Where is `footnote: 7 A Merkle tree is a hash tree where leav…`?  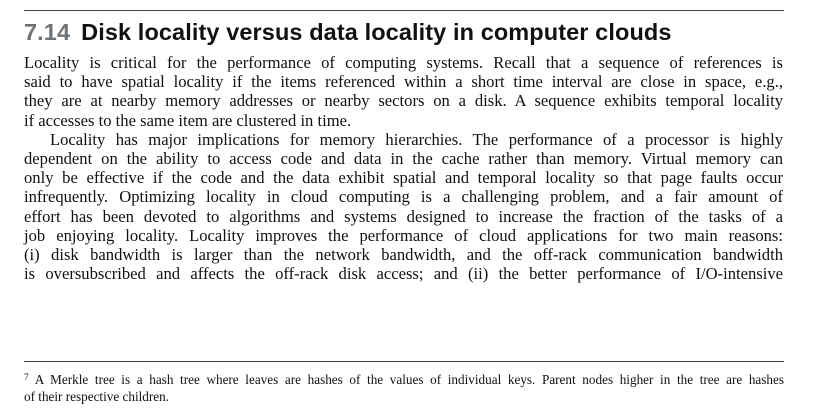
footnote: 7 A Merkle tree is a hash tree where leav… is located at coordinates (404, 387).